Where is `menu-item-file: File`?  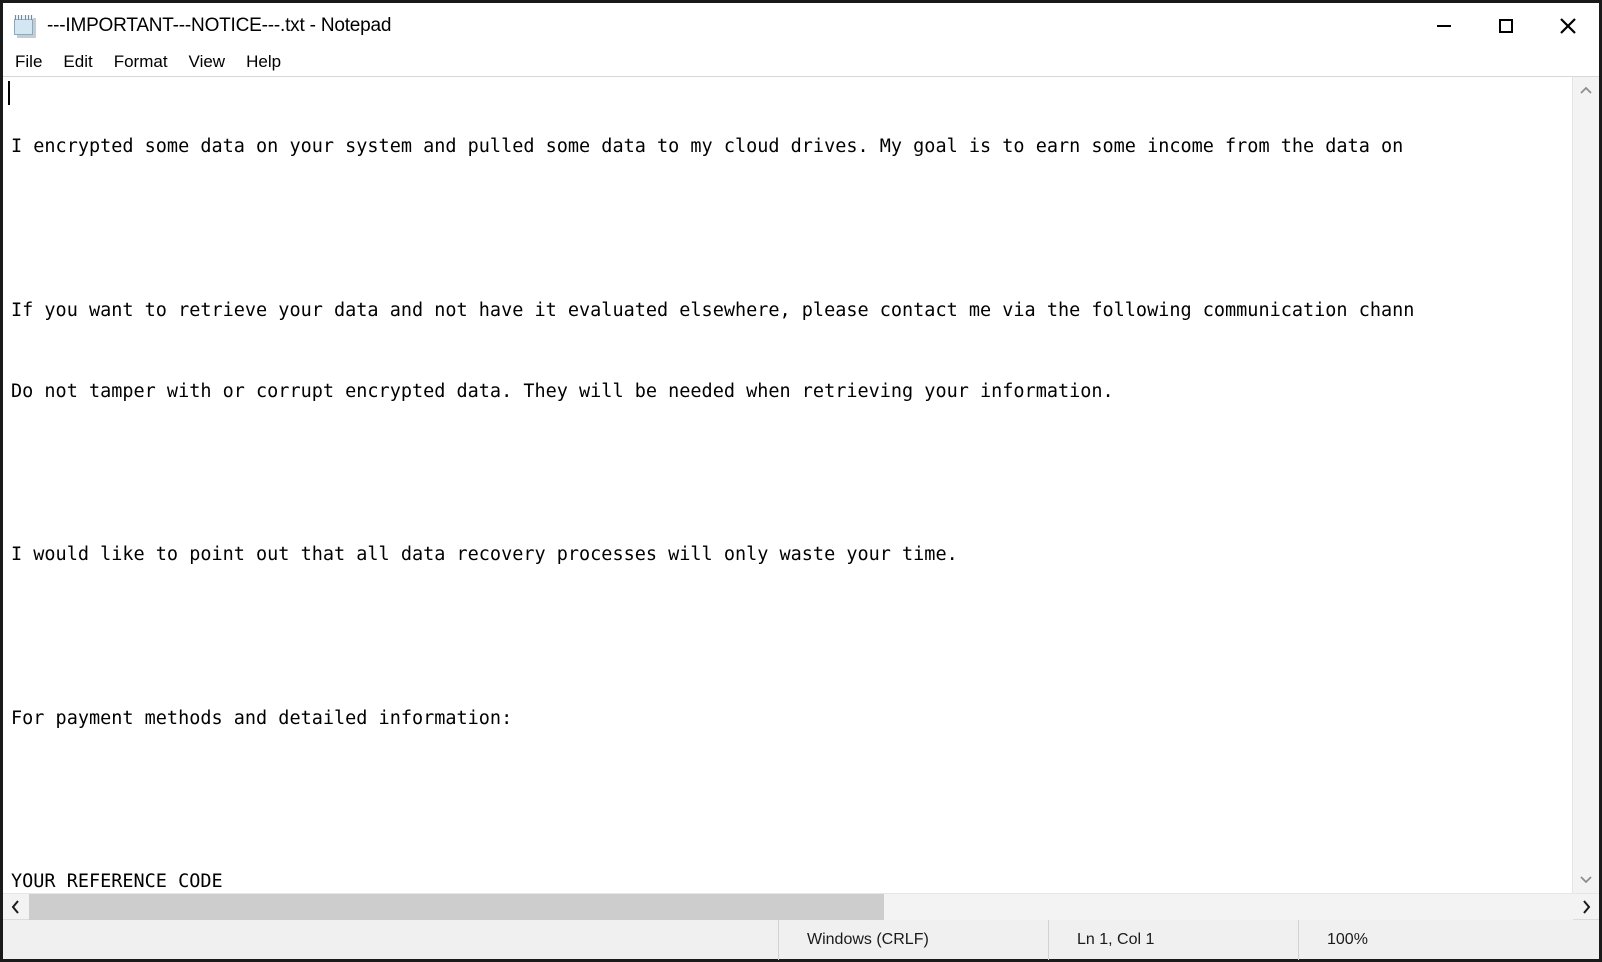
menu-item-file: File is located at coordinates (34, 62).